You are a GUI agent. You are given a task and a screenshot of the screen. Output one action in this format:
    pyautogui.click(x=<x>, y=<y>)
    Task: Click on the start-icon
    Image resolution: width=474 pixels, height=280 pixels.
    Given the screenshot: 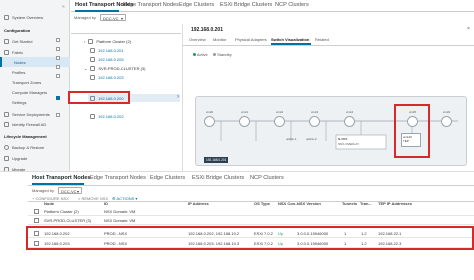 What is the action you would take?
    pyautogui.click(x=6, y=41)
    